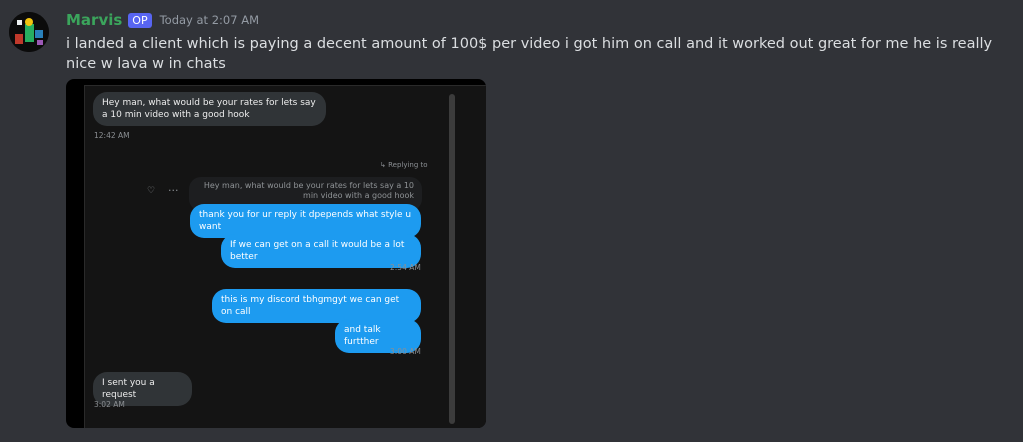 The height and width of the screenshot is (442, 1023). Describe the element at coordinates (140, 20) in the screenshot. I see `op-badge: OP` at that location.